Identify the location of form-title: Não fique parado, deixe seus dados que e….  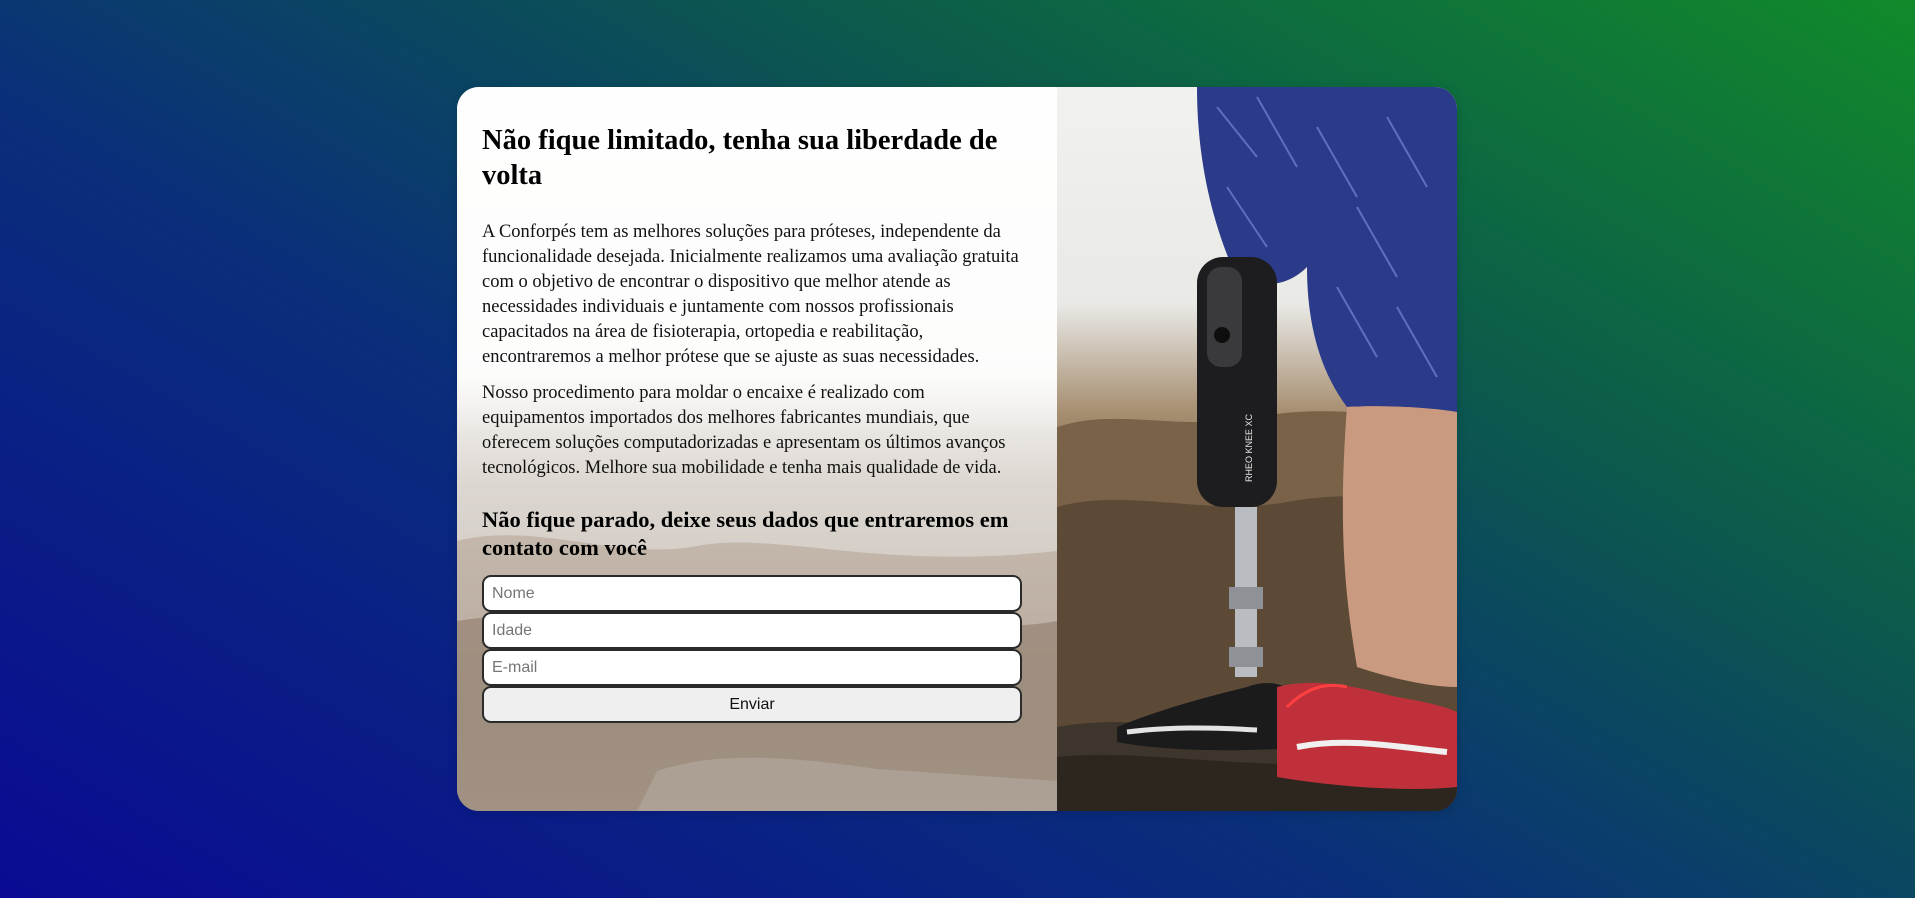
(745, 533).